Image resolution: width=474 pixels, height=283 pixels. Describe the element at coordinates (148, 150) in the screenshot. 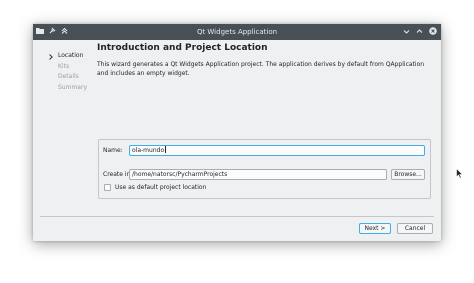

I see `name-field-value: ola-mundo` at that location.